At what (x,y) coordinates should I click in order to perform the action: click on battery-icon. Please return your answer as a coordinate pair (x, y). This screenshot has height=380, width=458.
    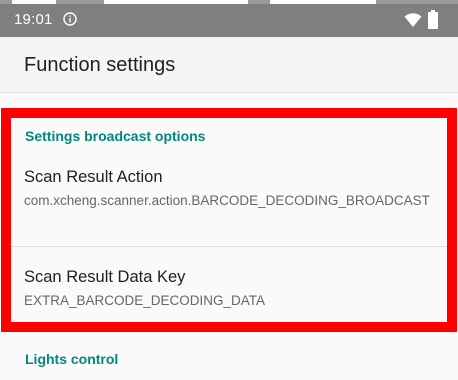
    Looking at the image, I should click on (433, 19).